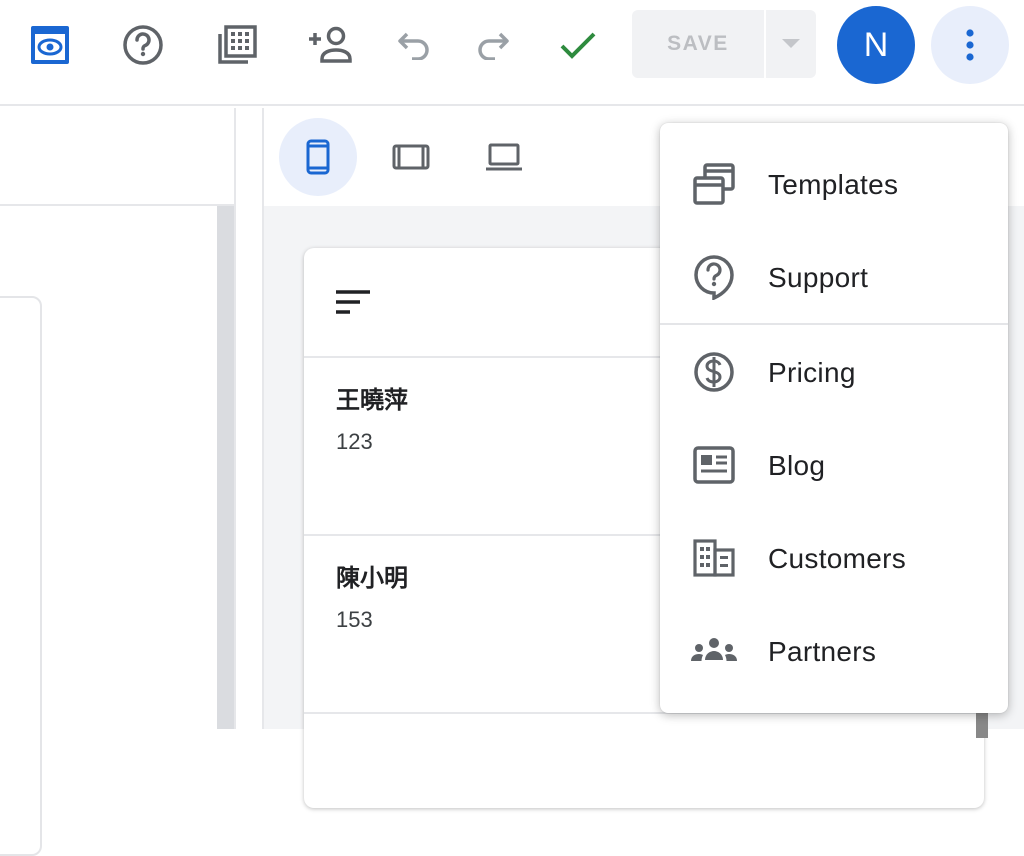 The width and height of the screenshot is (1024, 856). I want to click on phone-icon, so click(318, 157).